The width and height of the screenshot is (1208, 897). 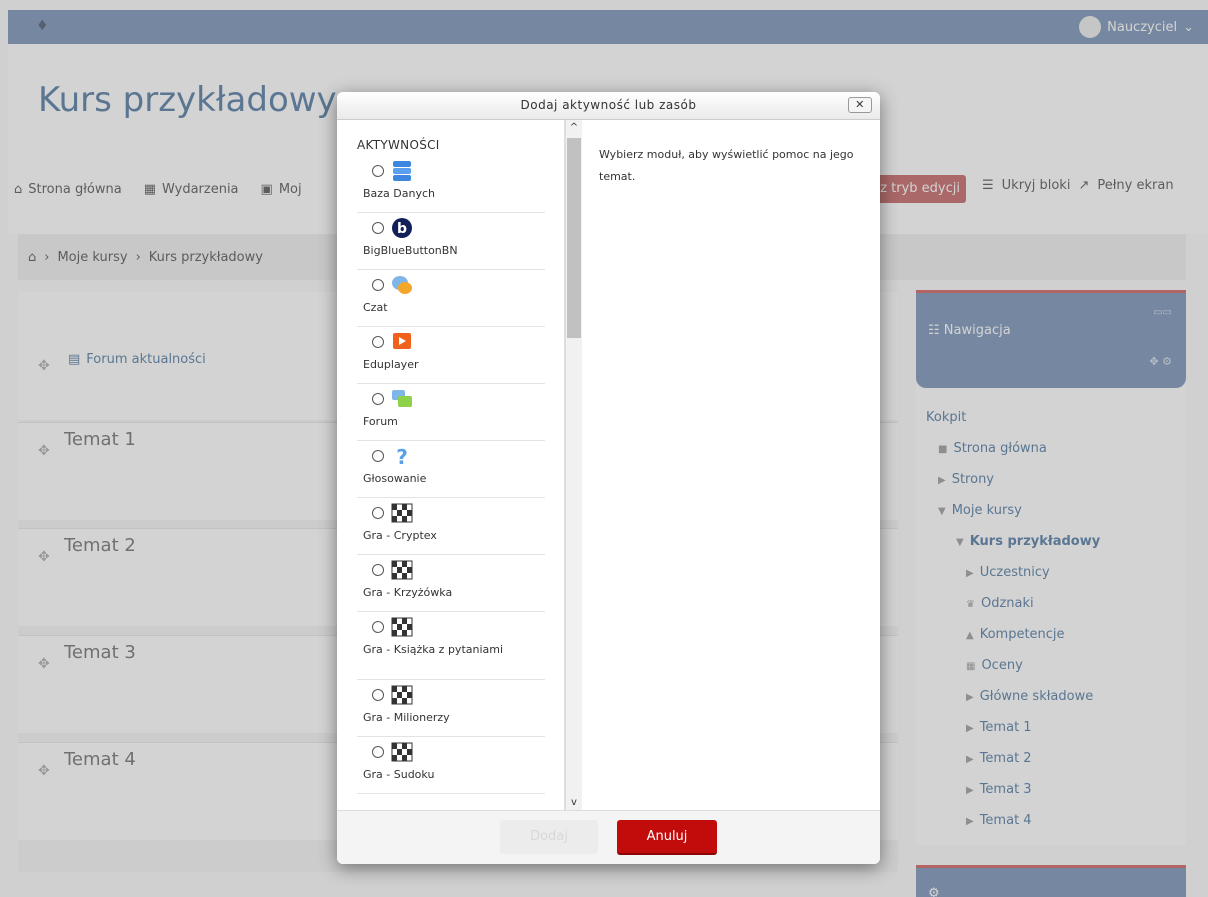 I want to click on svg-text: b, so click(x=402, y=229).